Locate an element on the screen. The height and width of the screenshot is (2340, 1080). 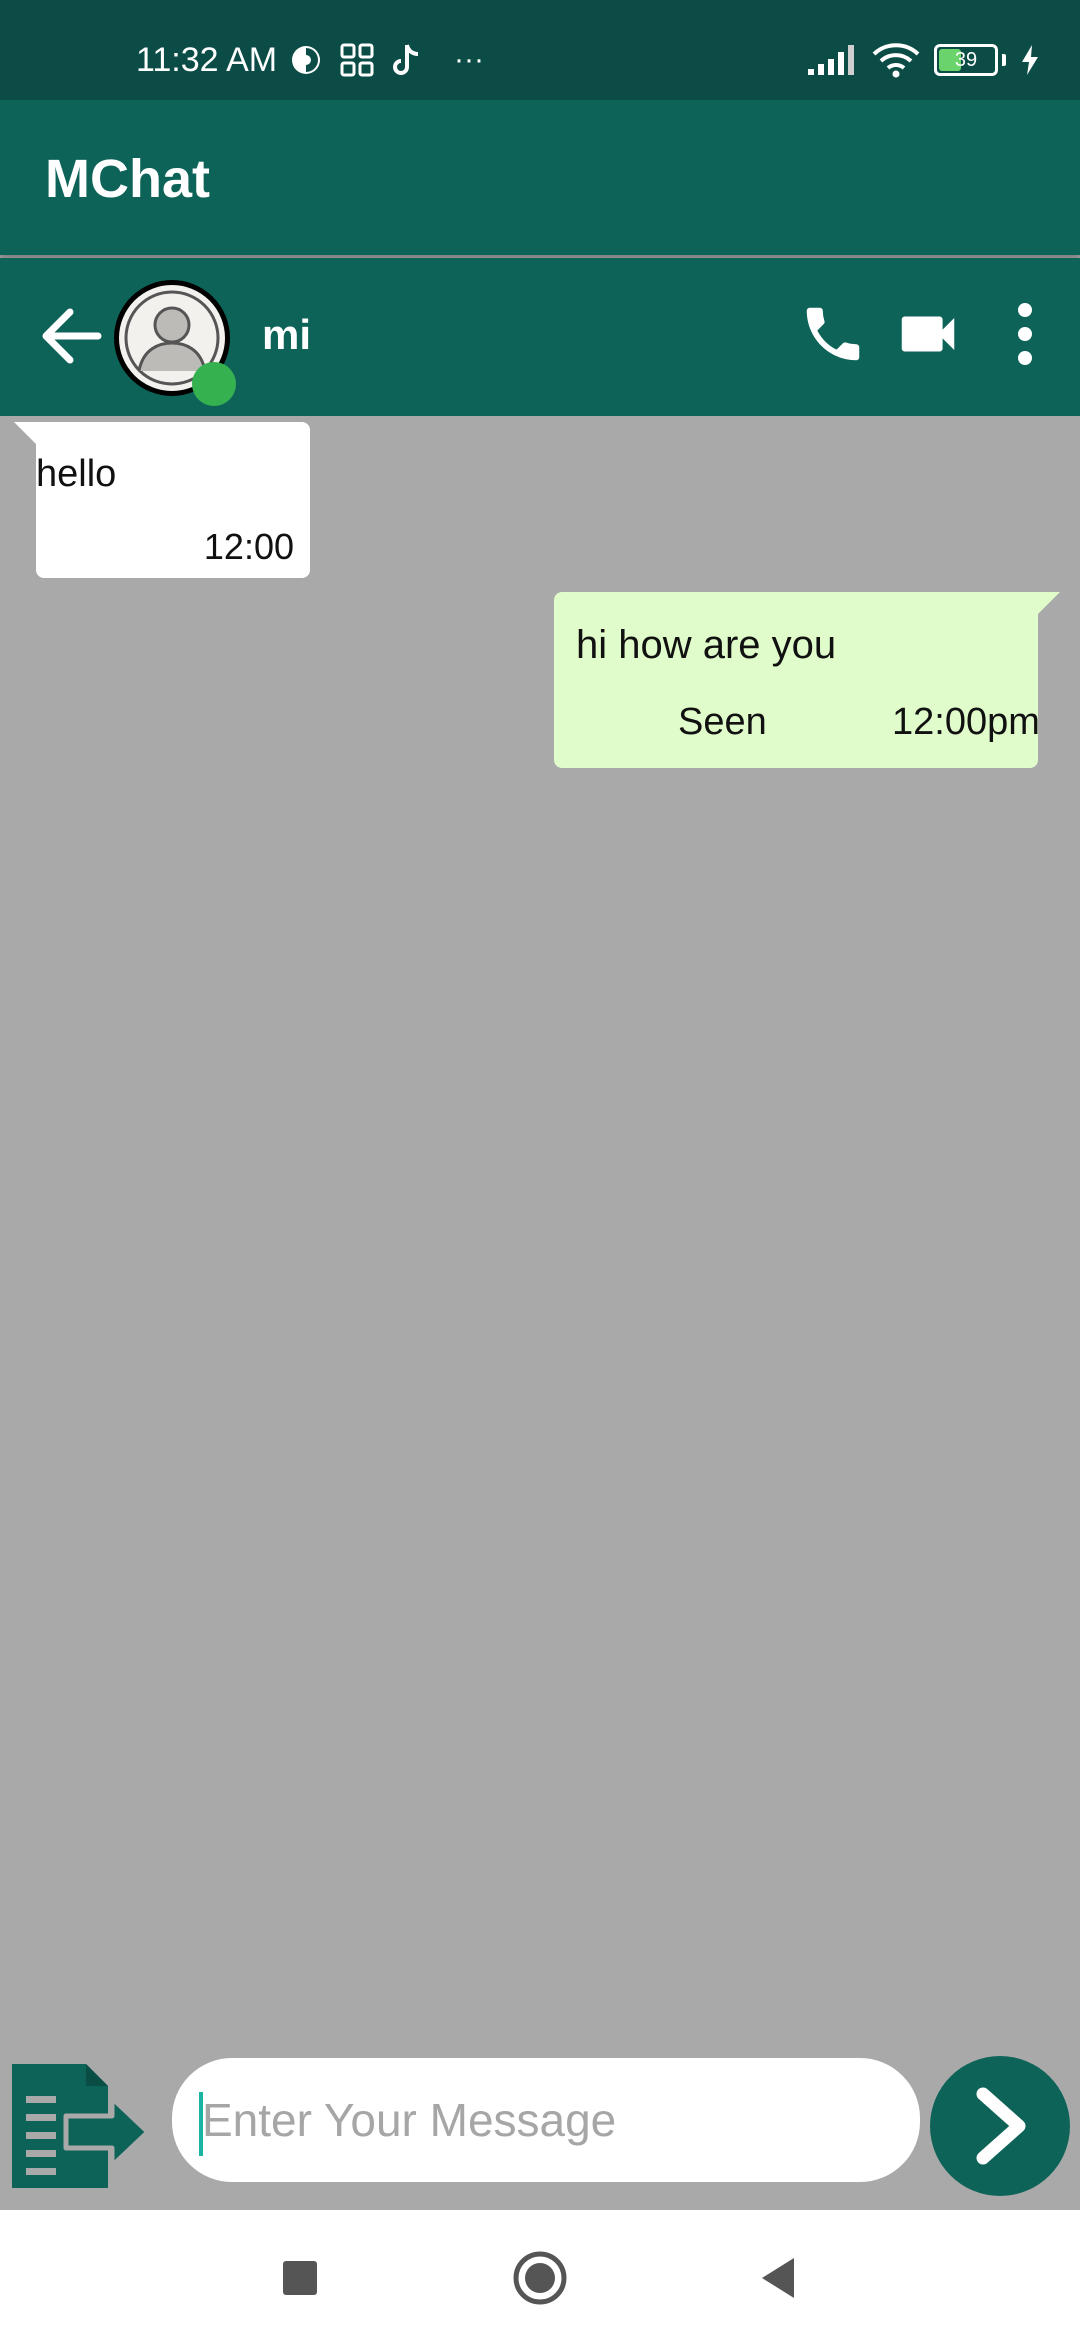
back-nav-button is located at coordinates (780, 2278).